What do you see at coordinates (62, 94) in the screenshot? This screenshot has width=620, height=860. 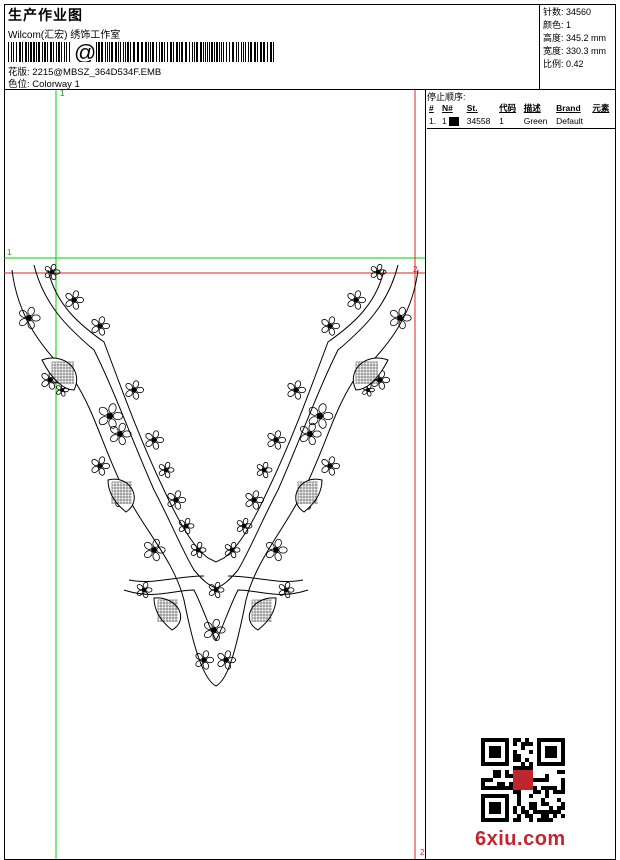 I see `guide-label-top: 1` at bounding box center [62, 94].